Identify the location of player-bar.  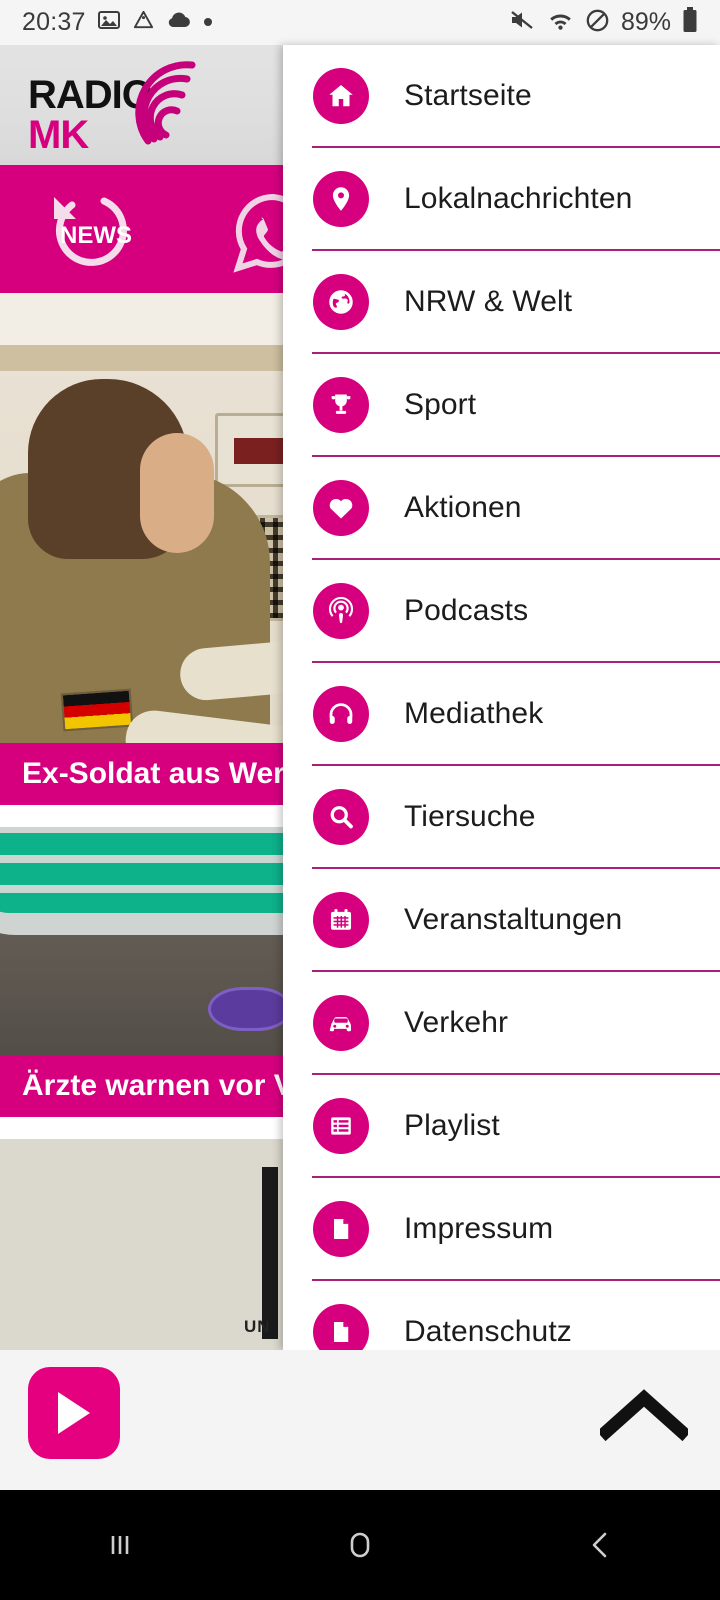
(360, 1420).